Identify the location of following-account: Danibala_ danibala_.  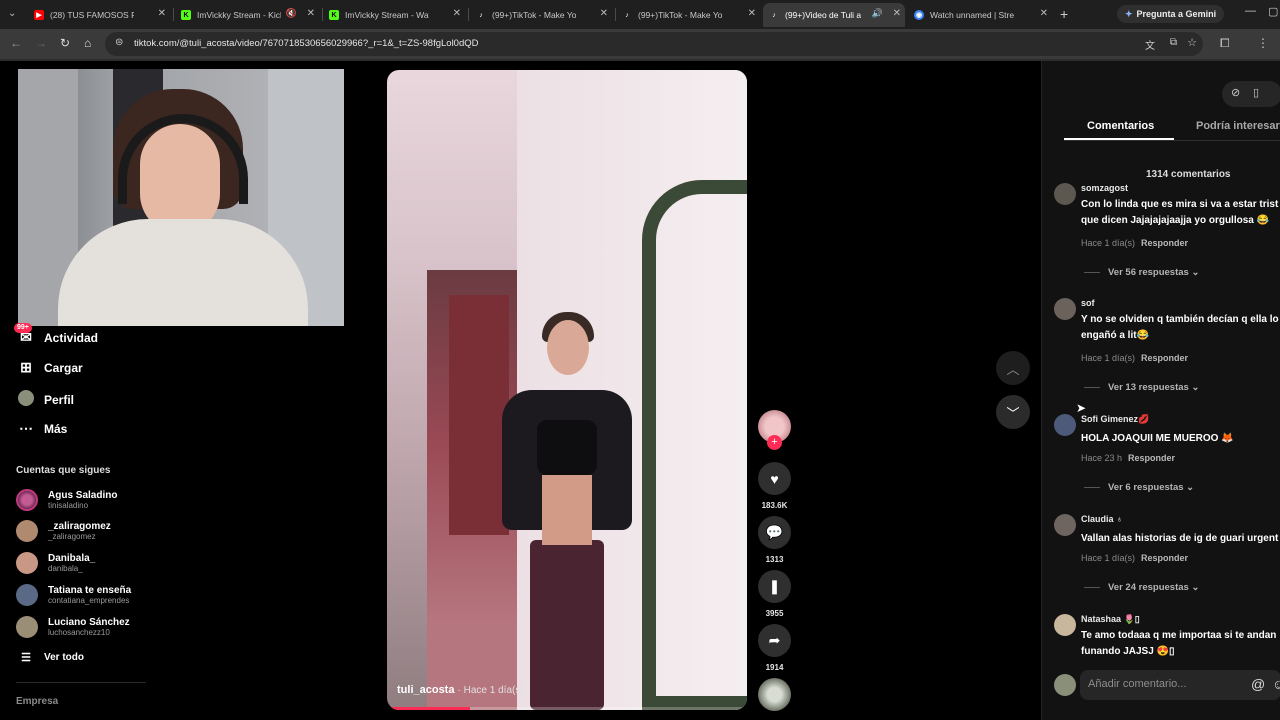
(55, 563).